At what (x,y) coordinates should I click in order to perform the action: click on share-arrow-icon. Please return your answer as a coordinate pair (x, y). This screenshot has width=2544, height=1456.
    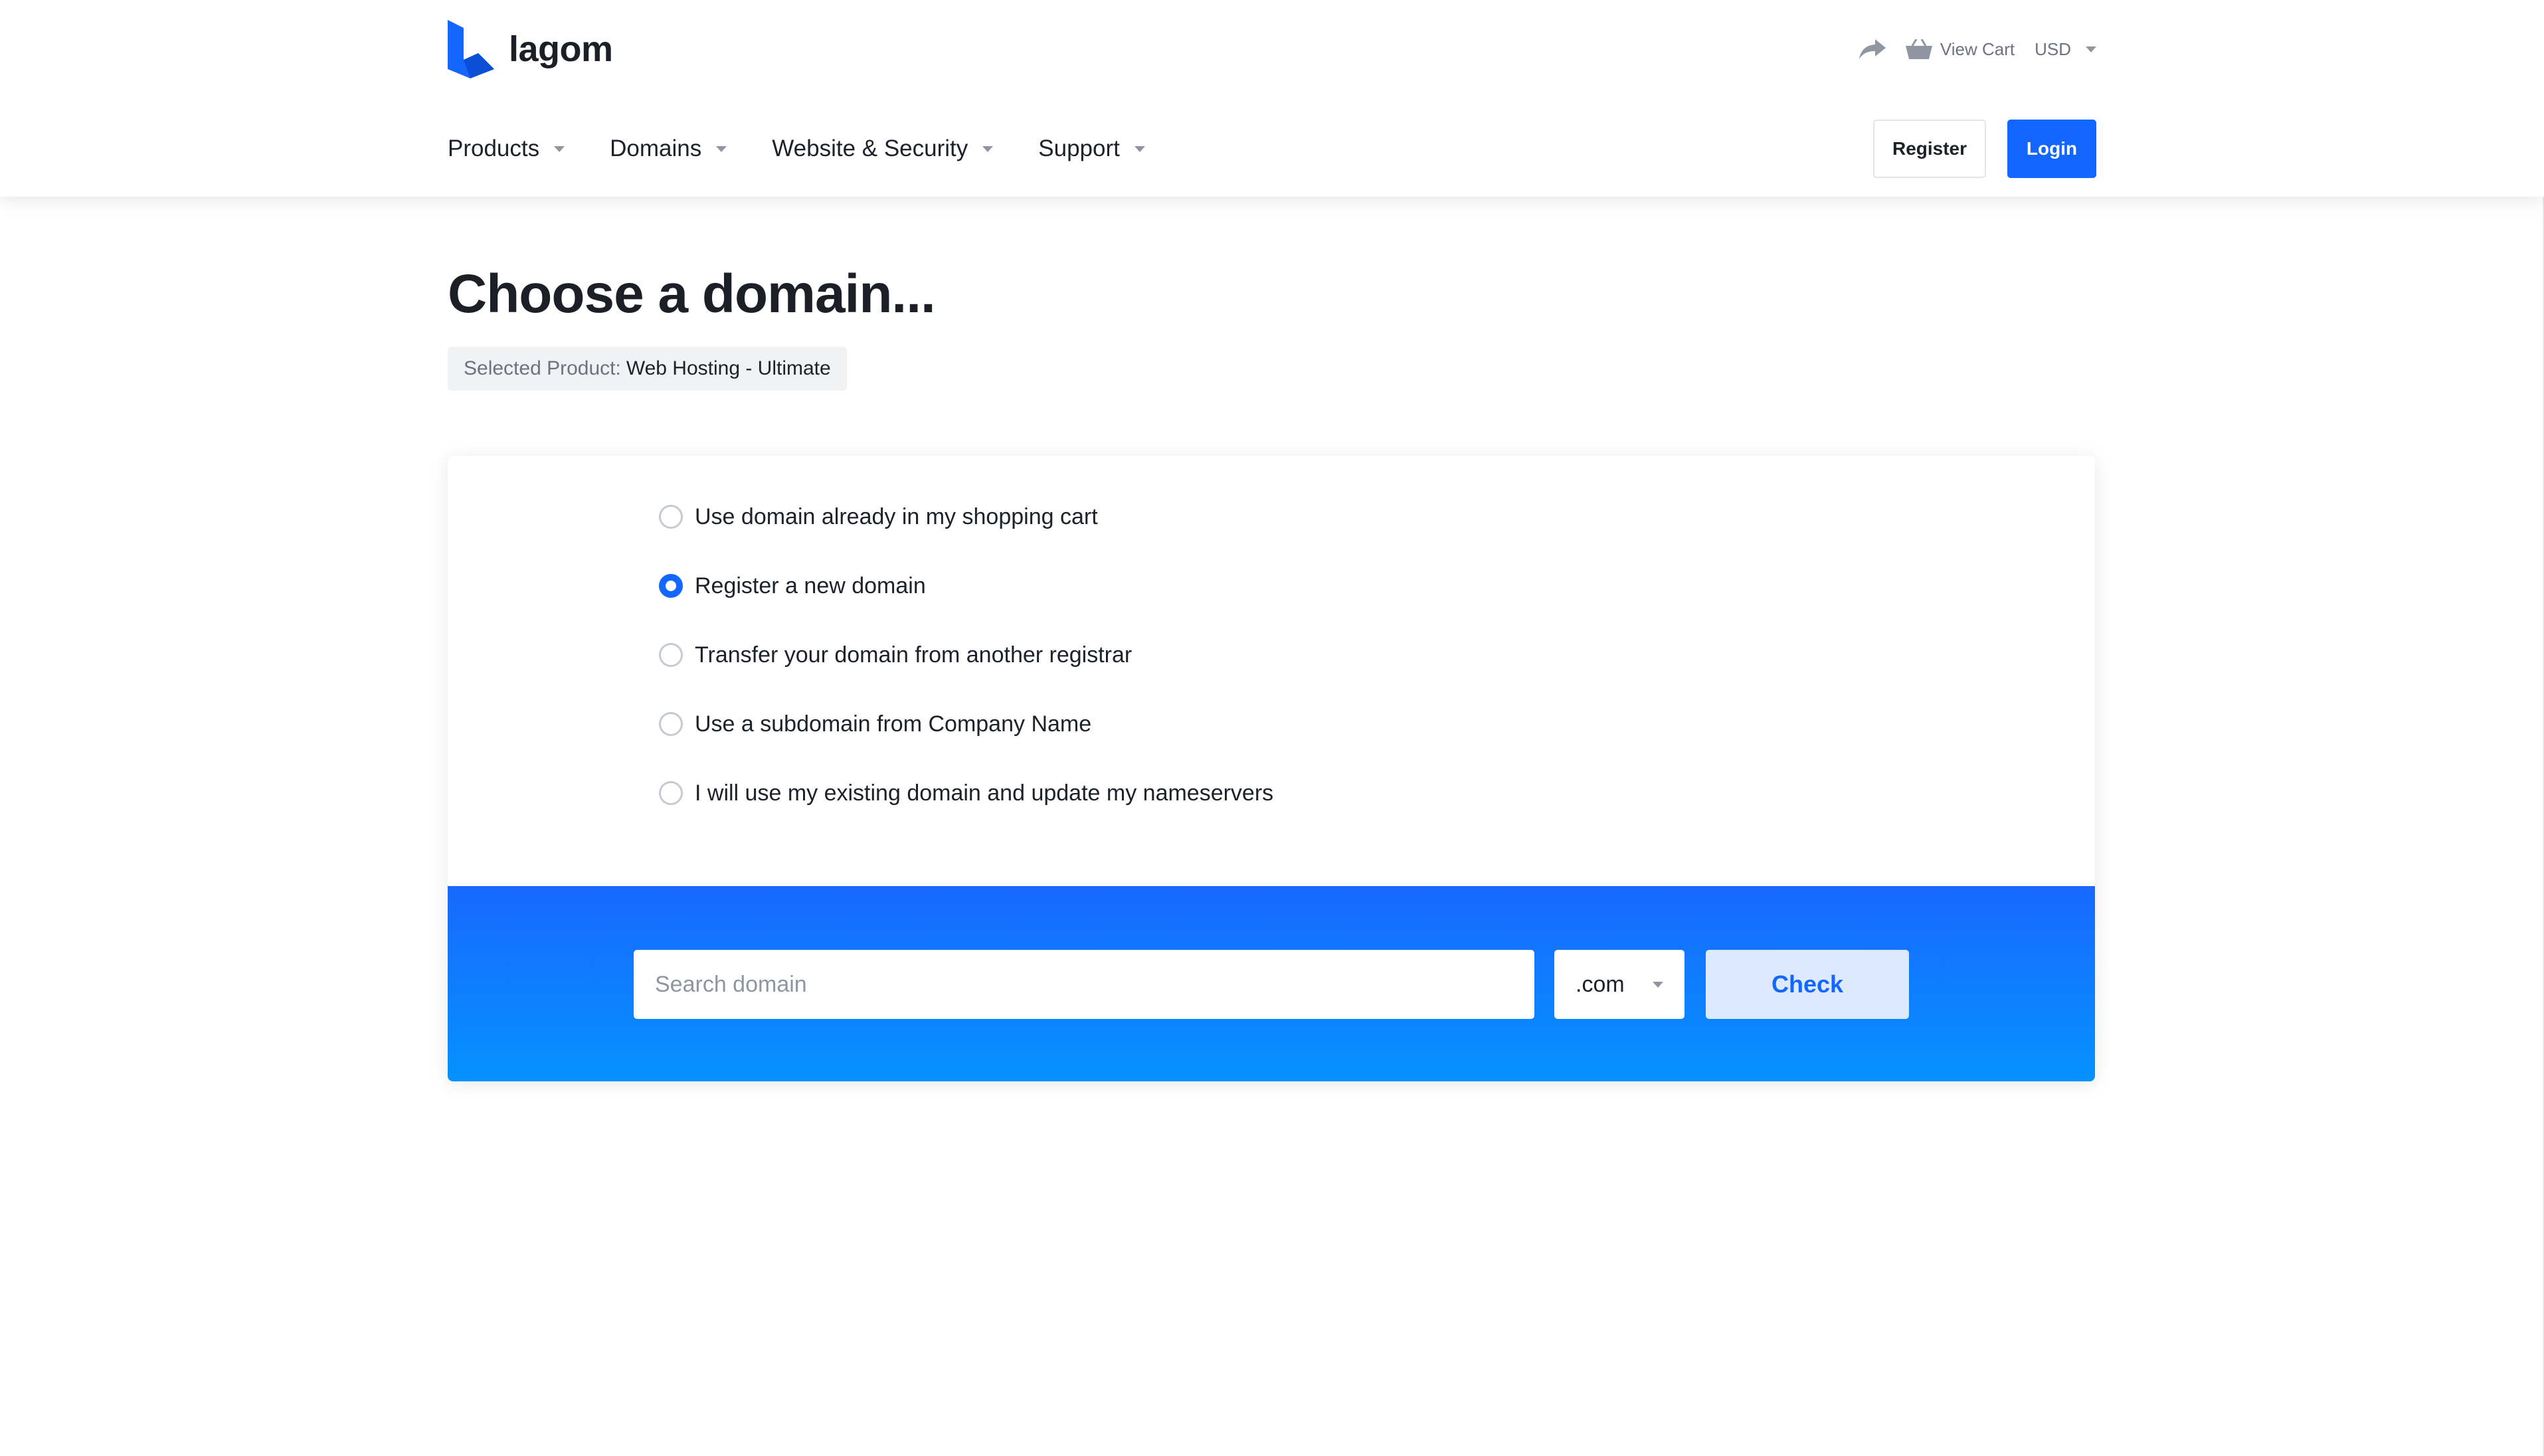
    Looking at the image, I should click on (1872, 49).